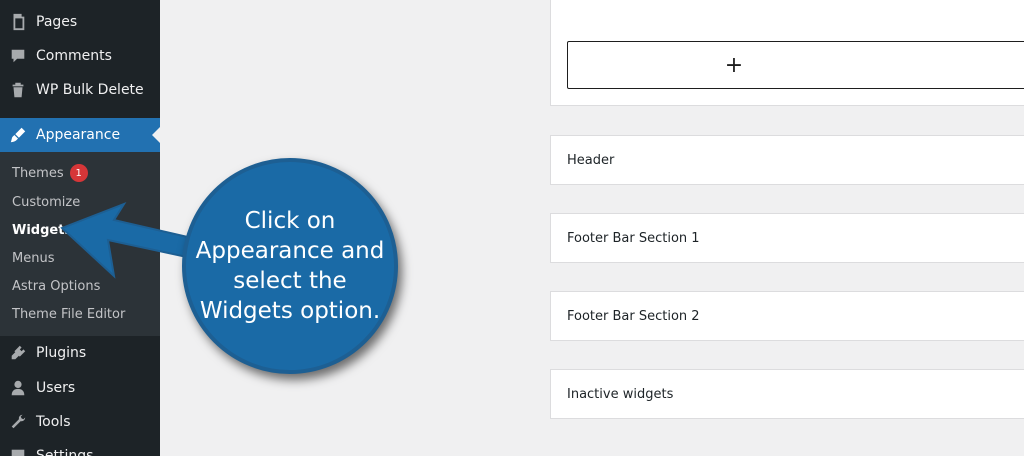  What do you see at coordinates (18, 135) in the screenshot?
I see `paintbrush-icon` at bounding box center [18, 135].